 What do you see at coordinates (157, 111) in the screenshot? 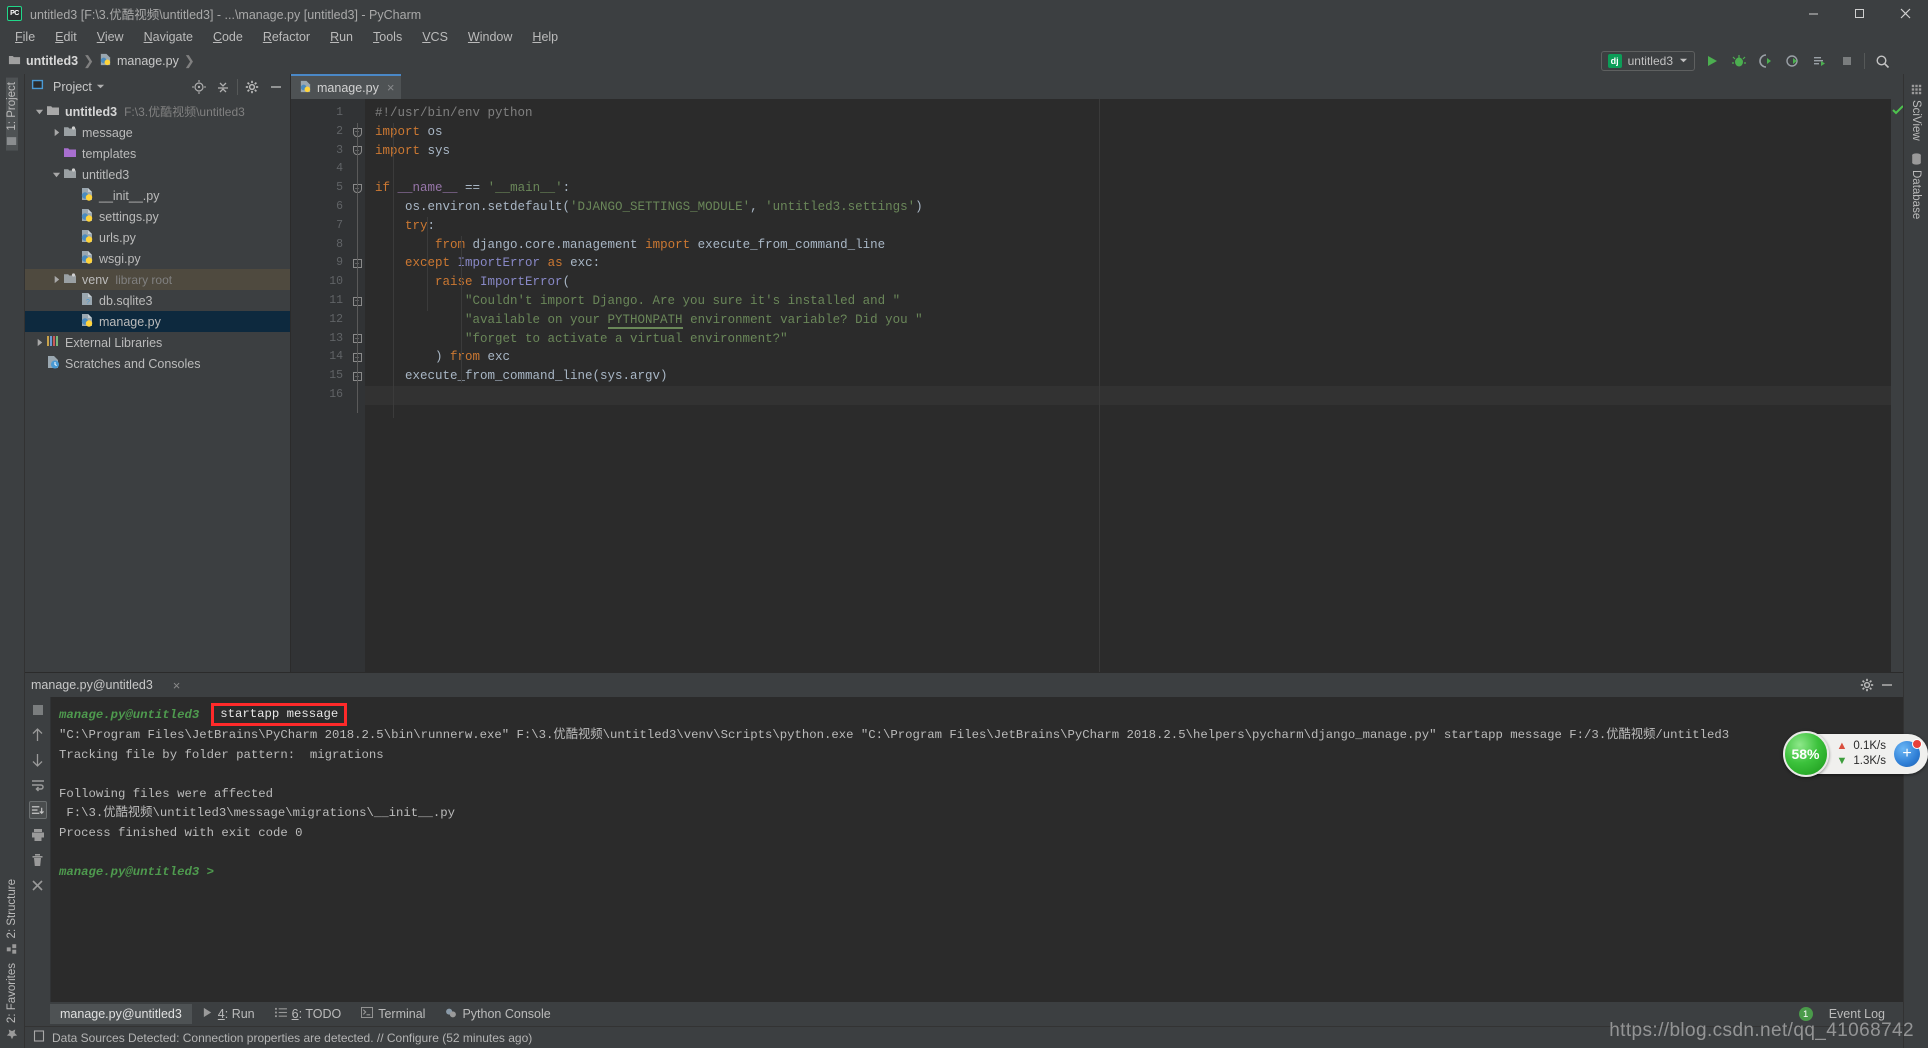
I see `tree-item-untitled3: untitled3 F:\3.优酷视频\untitled3` at bounding box center [157, 111].